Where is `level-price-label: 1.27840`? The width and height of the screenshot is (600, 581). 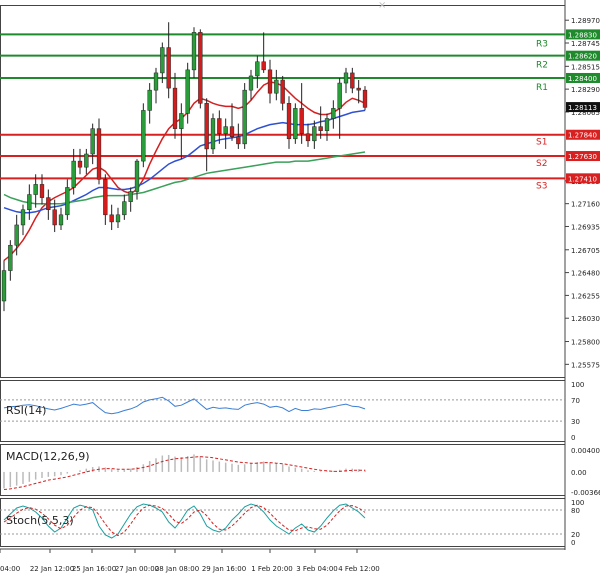
level-price-label: 1.27840 is located at coordinates (582, 136).